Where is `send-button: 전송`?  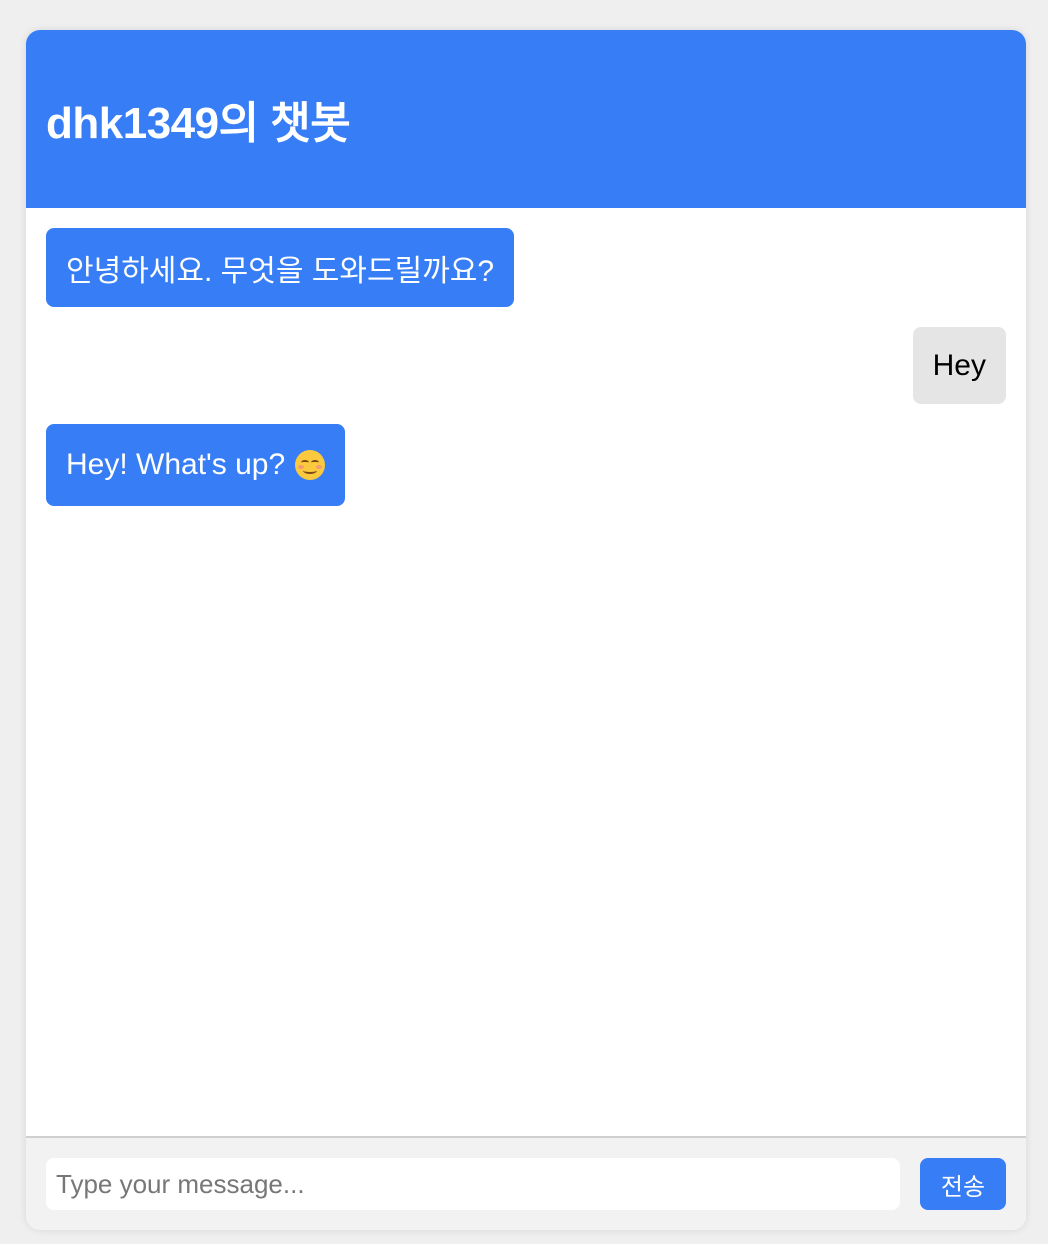 send-button: 전송 is located at coordinates (963, 1184).